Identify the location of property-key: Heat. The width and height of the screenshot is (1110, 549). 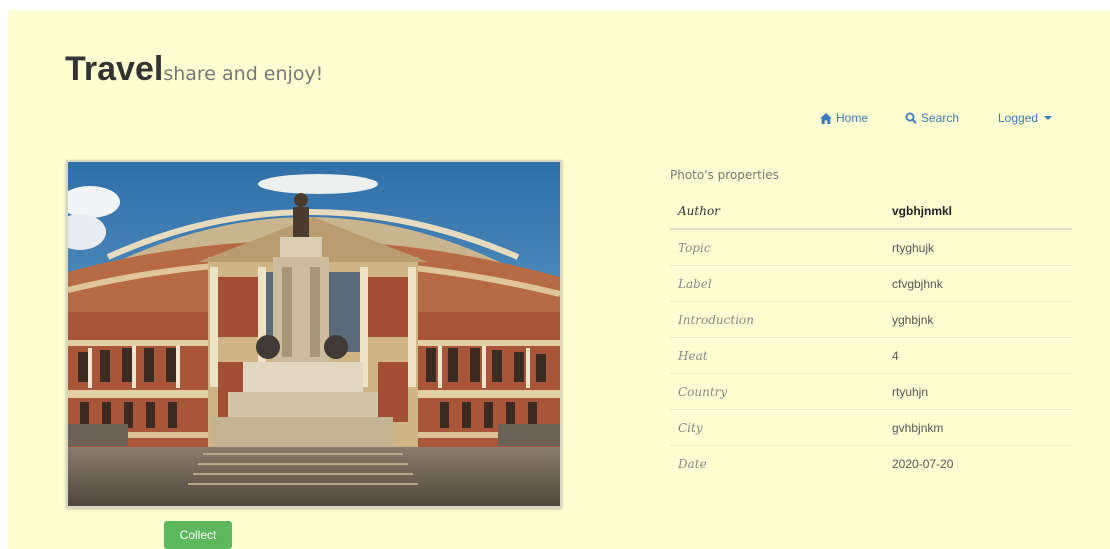
(777, 355).